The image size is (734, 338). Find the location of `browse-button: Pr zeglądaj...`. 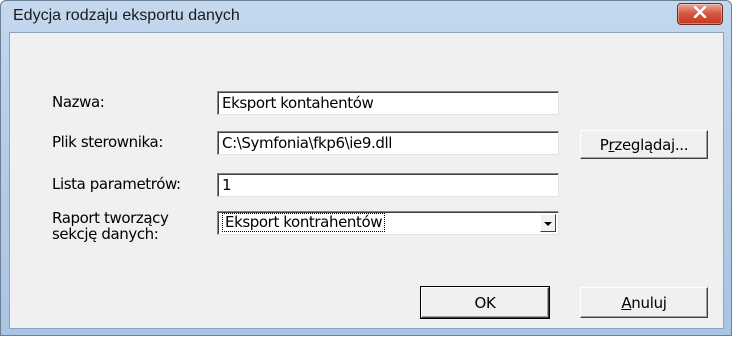

browse-button: Pr zeglądaj... is located at coordinates (644, 144).